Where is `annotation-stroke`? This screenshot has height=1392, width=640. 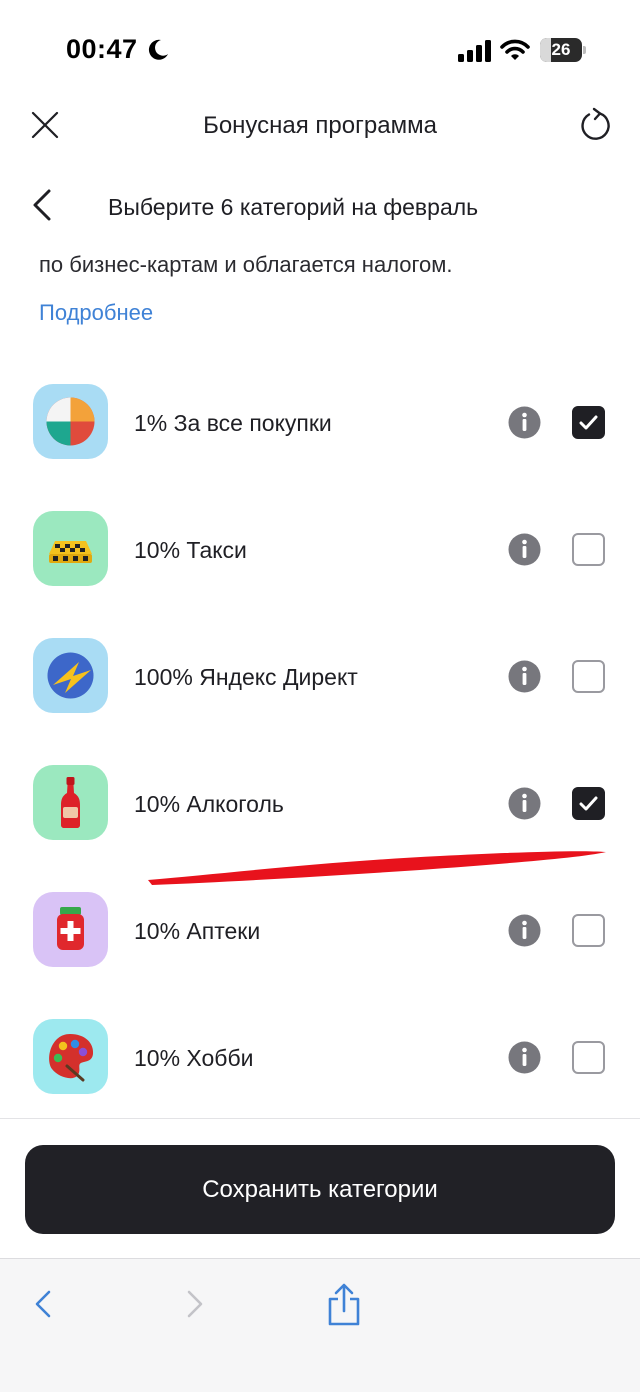
annotation-stroke is located at coordinates (377, 868).